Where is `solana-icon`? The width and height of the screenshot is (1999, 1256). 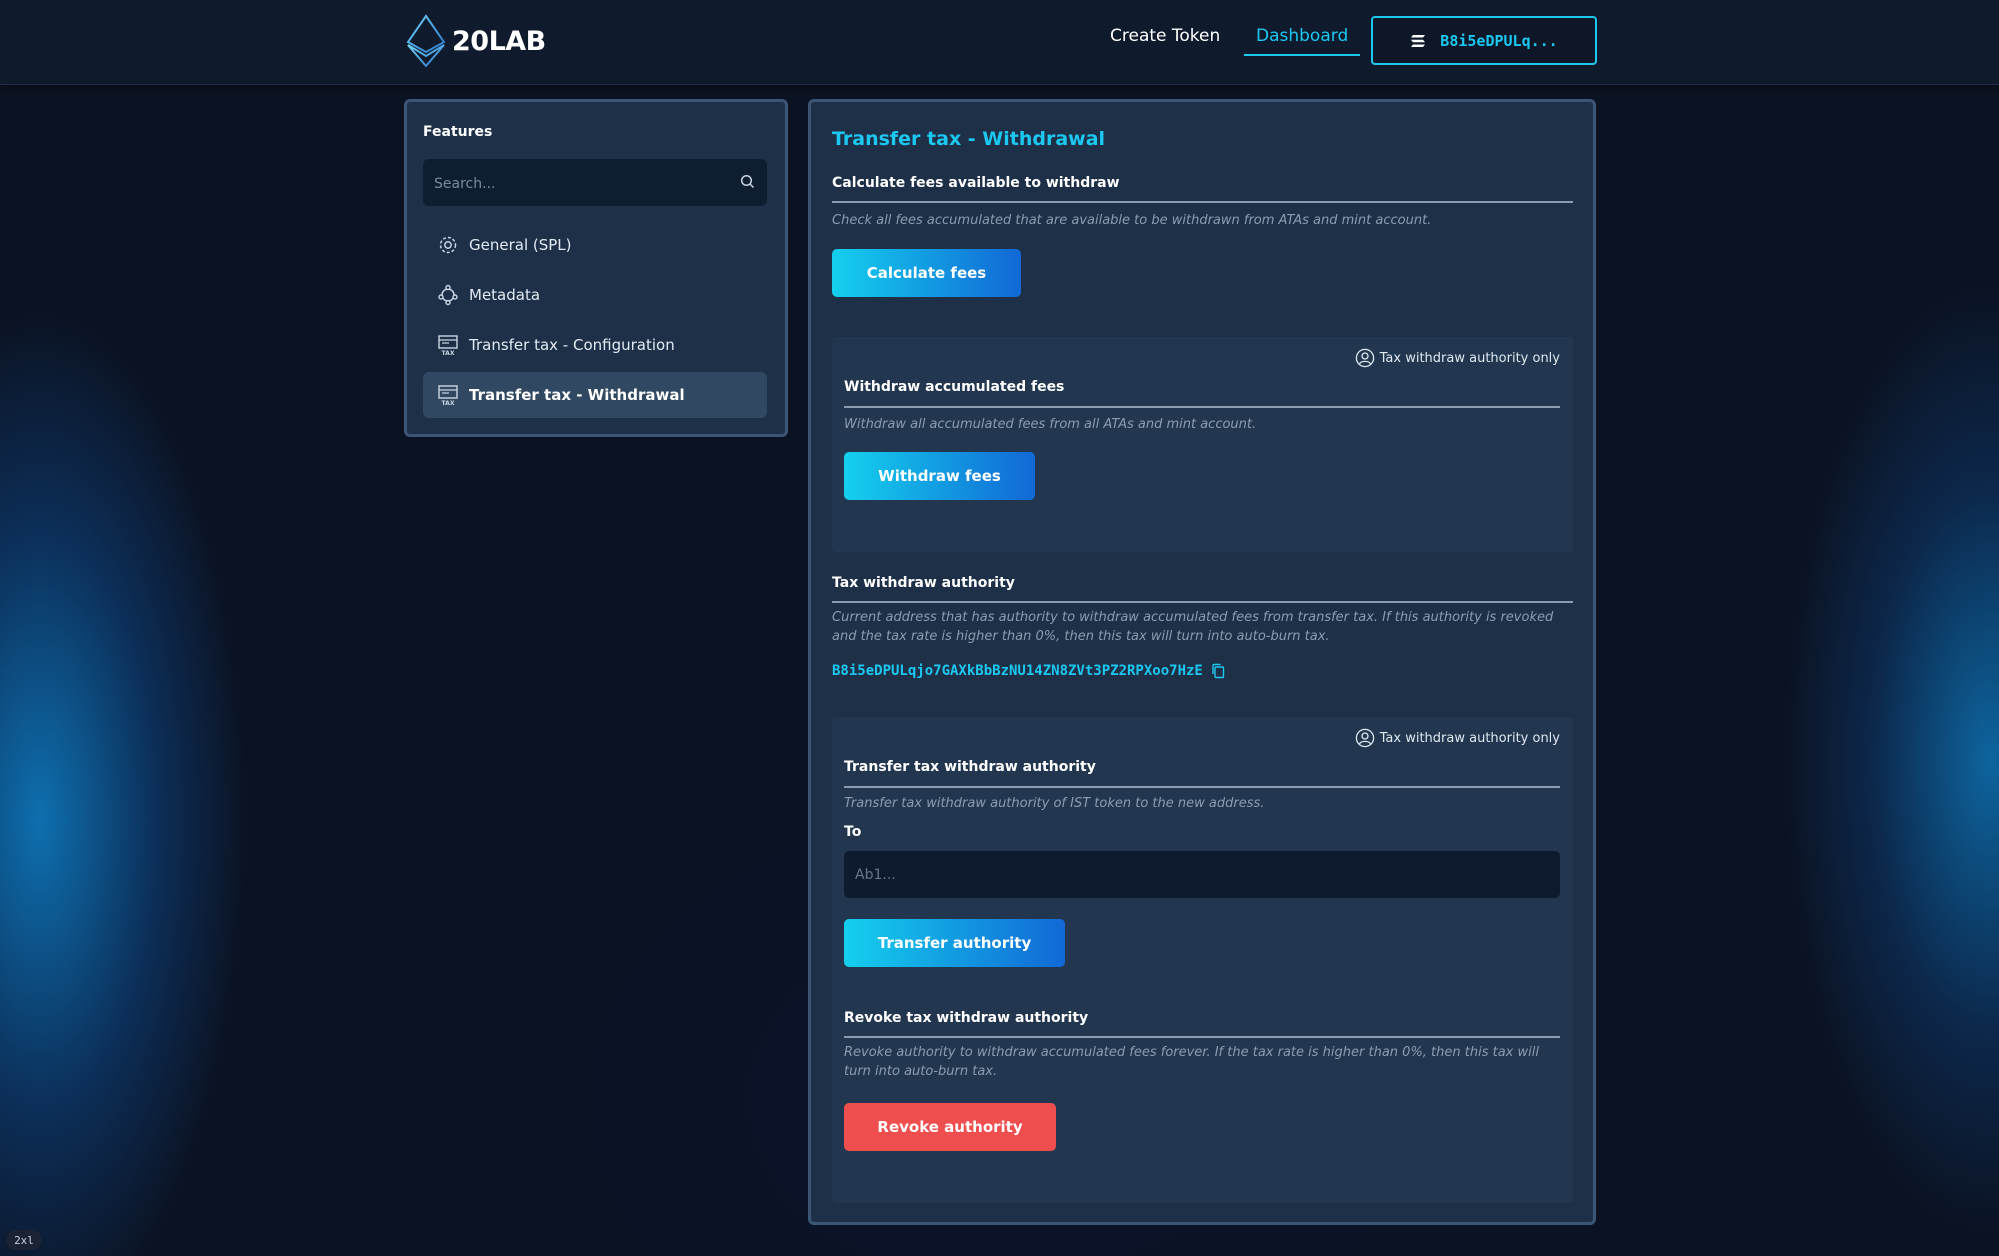
solana-icon is located at coordinates (1418, 40).